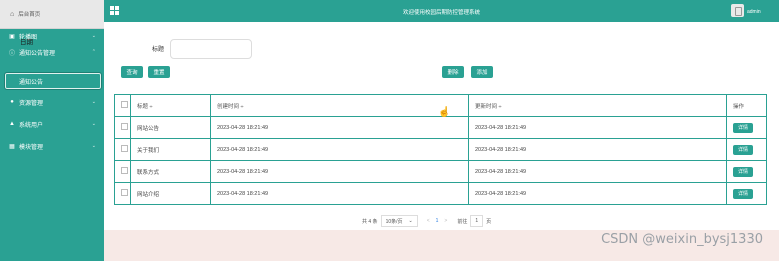 This screenshot has height=261, width=779. I want to click on avatar, so click(737, 10).